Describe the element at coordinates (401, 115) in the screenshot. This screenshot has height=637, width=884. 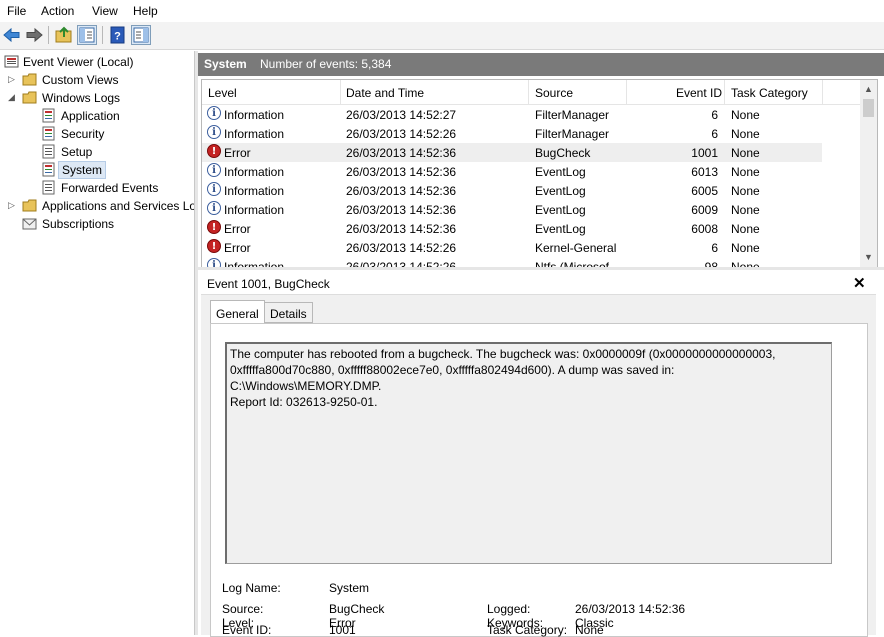
I see `cell-date: 26/03/2013 14:52:27` at that location.